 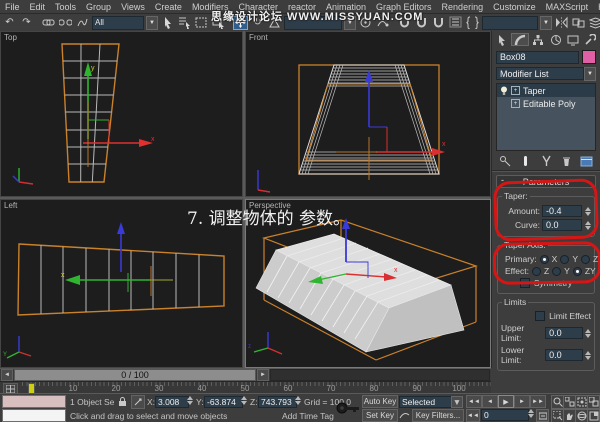 I want to click on menu-maxscript: MAXScript, so click(x=567, y=7).